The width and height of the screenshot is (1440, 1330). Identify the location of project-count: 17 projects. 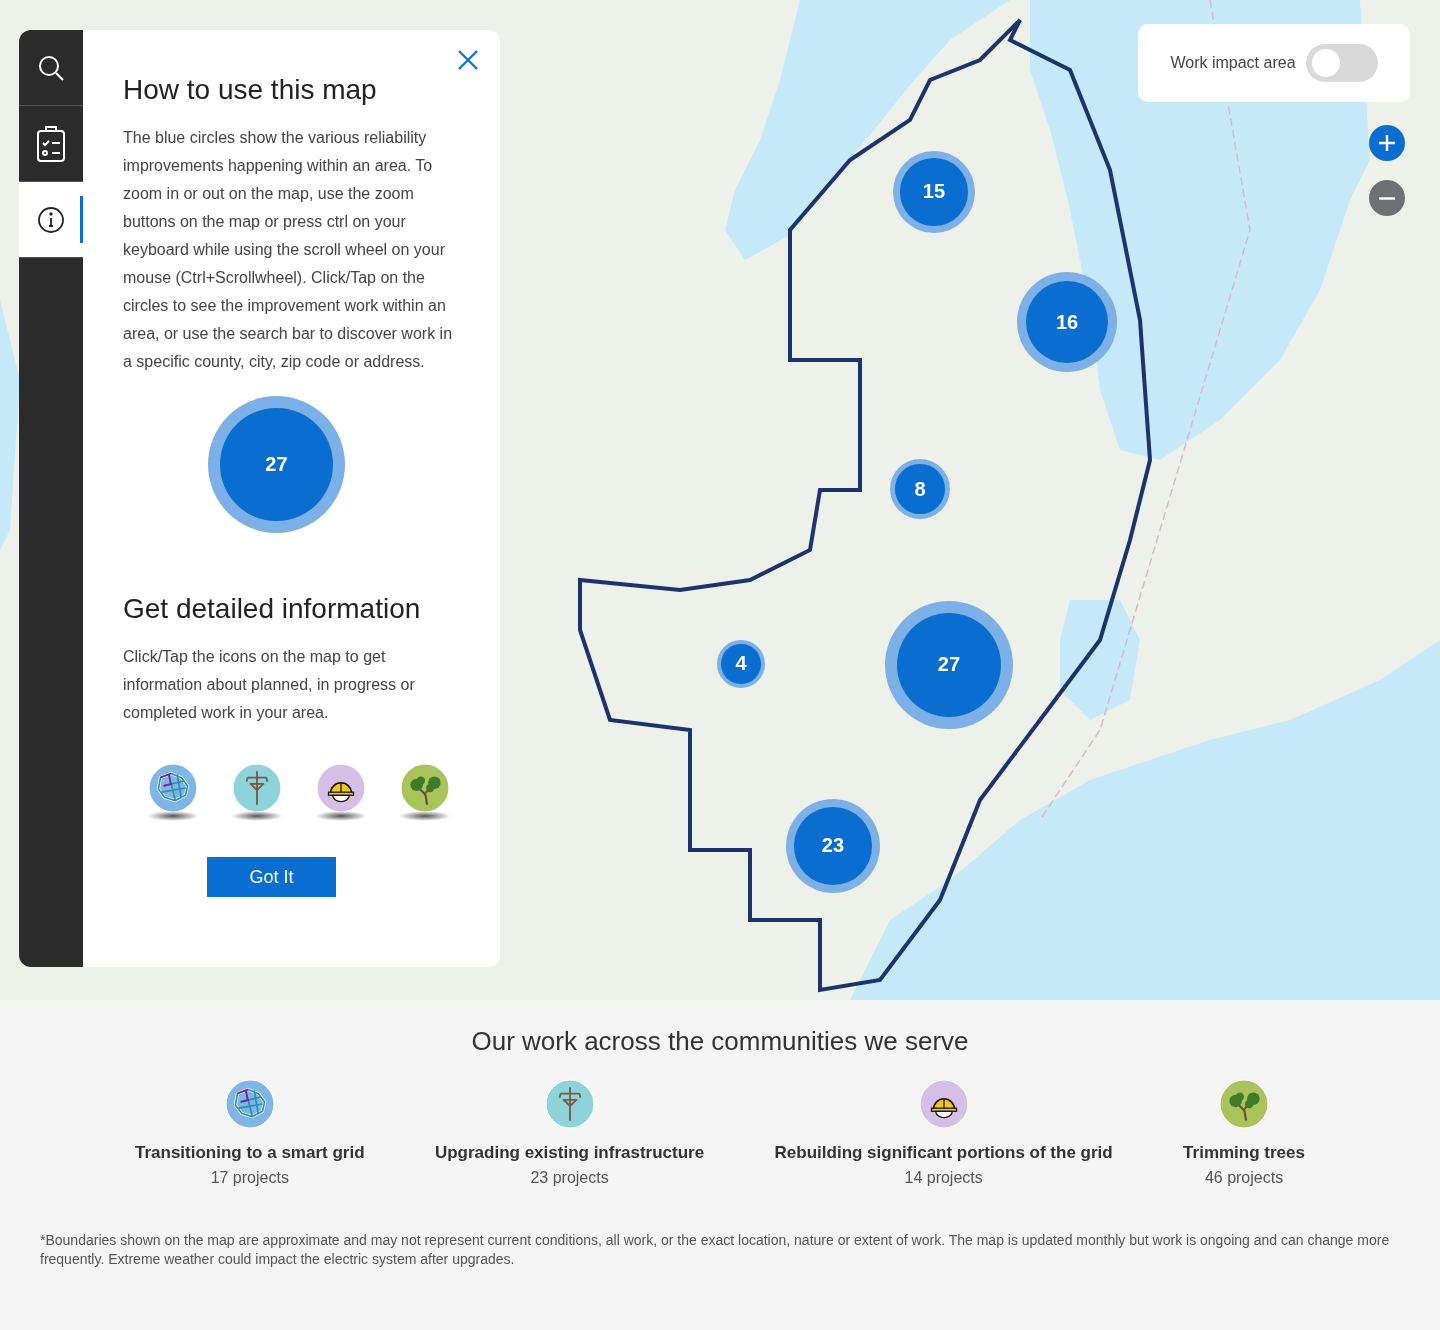
(249, 1178).